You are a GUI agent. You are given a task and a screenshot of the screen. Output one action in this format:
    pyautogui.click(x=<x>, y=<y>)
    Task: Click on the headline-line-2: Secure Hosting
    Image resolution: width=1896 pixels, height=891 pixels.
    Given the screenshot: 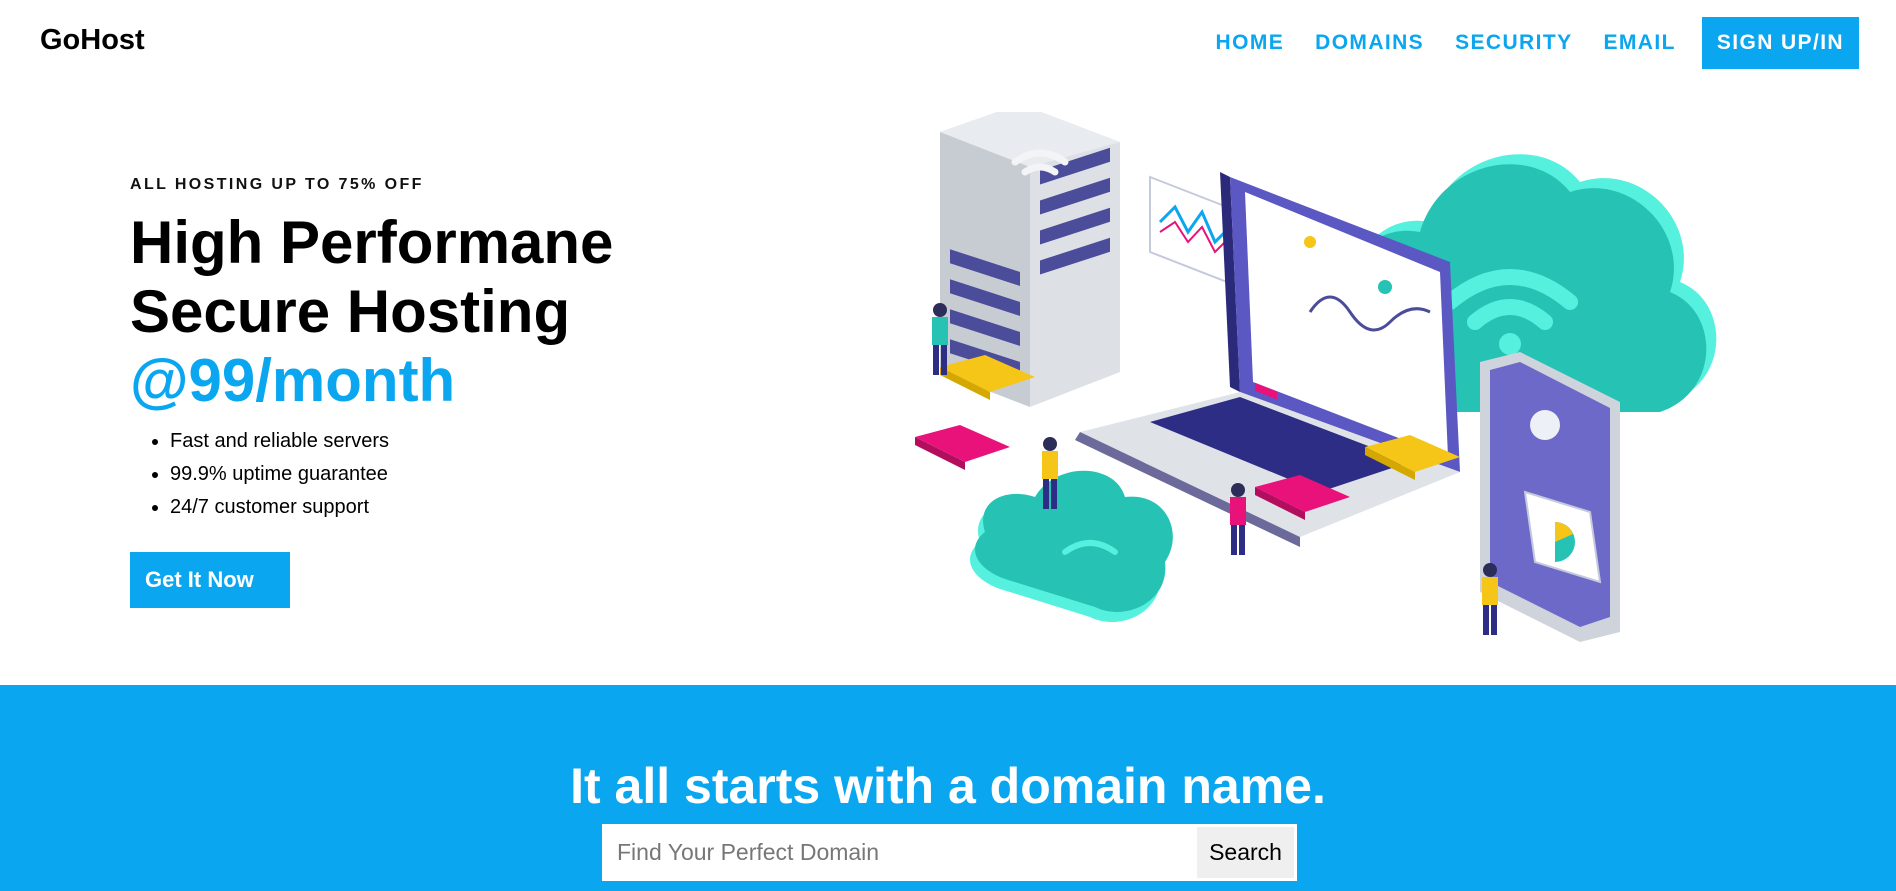 What is the action you would take?
    pyautogui.click(x=350, y=311)
    